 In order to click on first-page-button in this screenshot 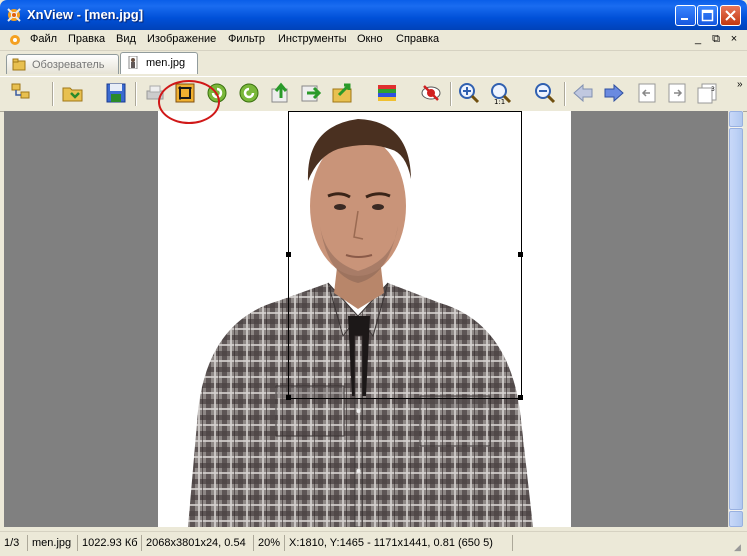, I will do `click(647, 93)`.